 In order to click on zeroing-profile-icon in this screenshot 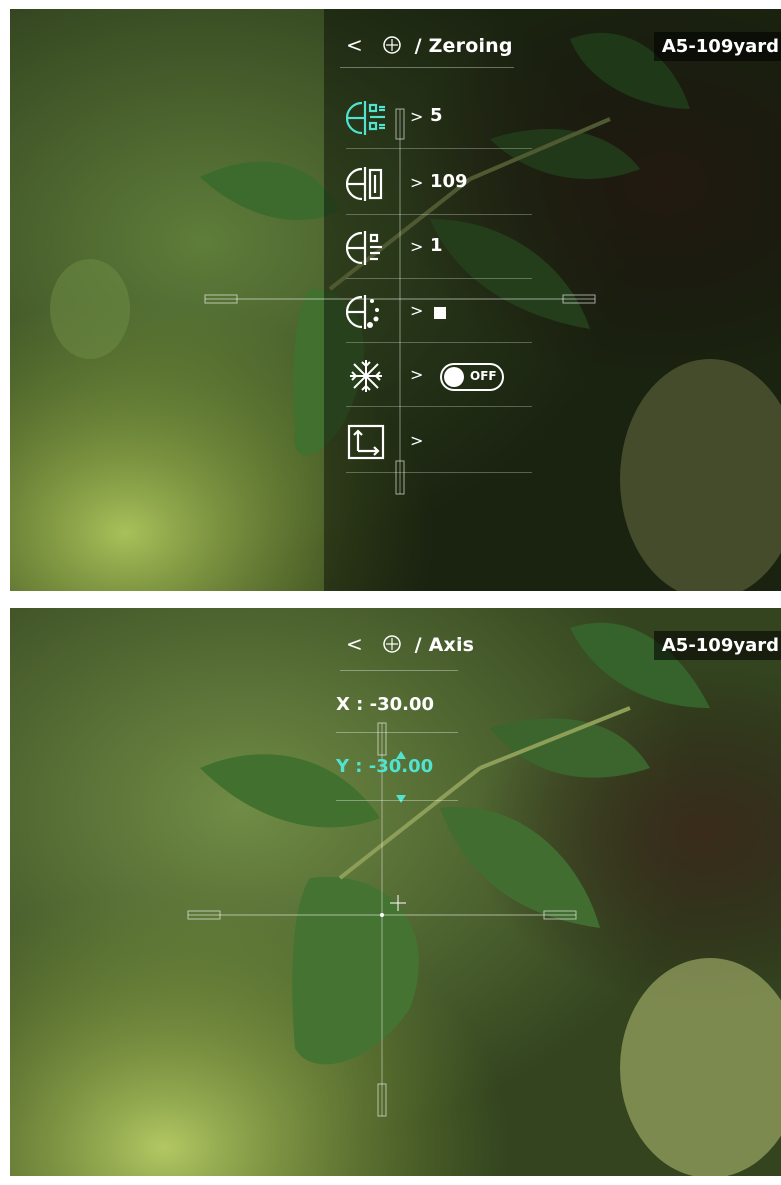, I will do `click(365, 118)`.